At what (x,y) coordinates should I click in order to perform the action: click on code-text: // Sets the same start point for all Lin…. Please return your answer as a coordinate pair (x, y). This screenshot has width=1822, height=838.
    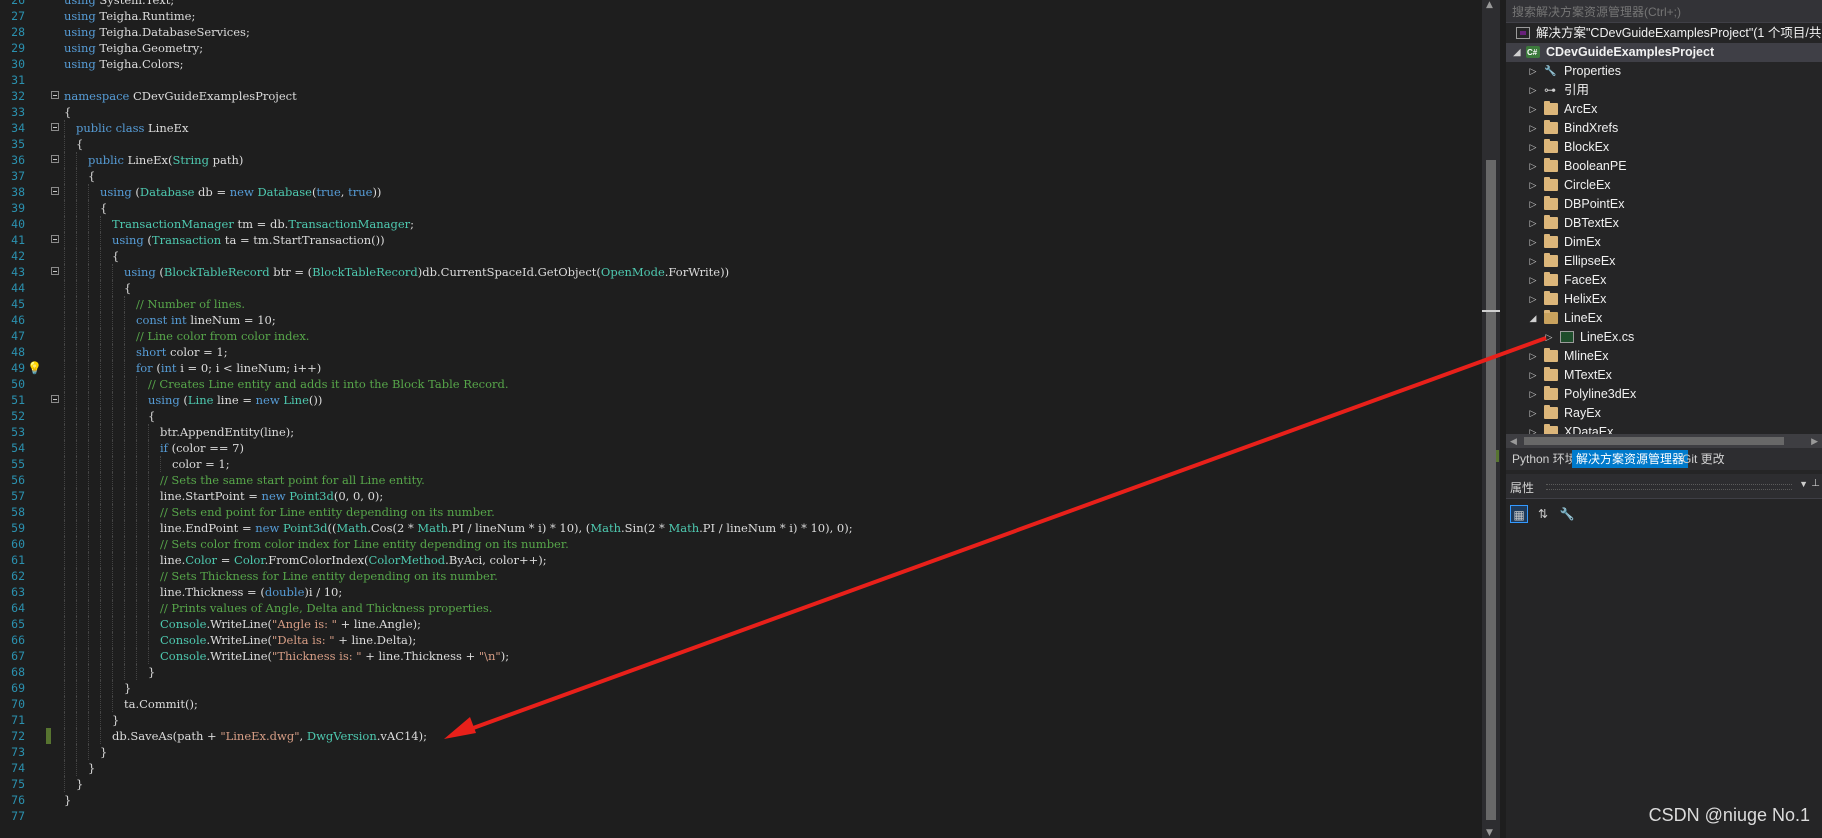
    Looking at the image, I should click on (292, 480).